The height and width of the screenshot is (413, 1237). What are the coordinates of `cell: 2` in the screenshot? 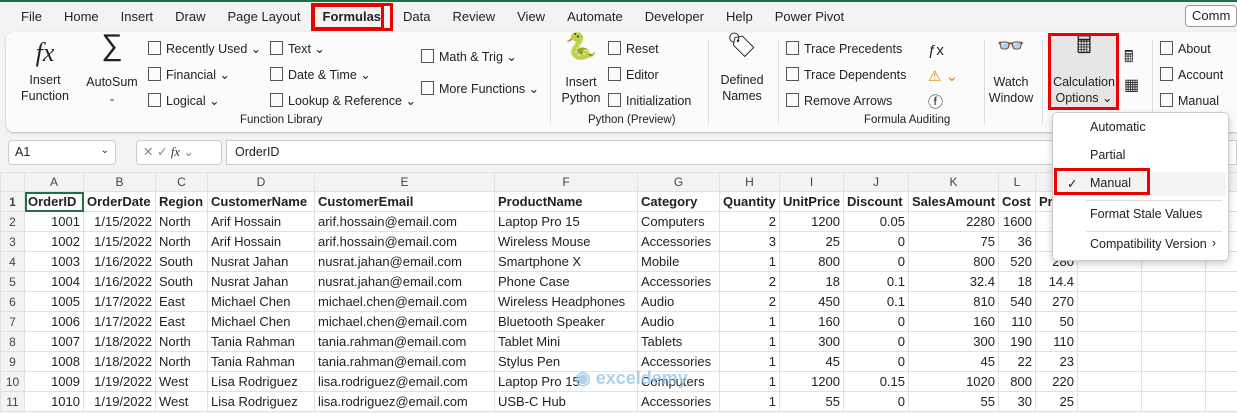 It's located at (749, 281).